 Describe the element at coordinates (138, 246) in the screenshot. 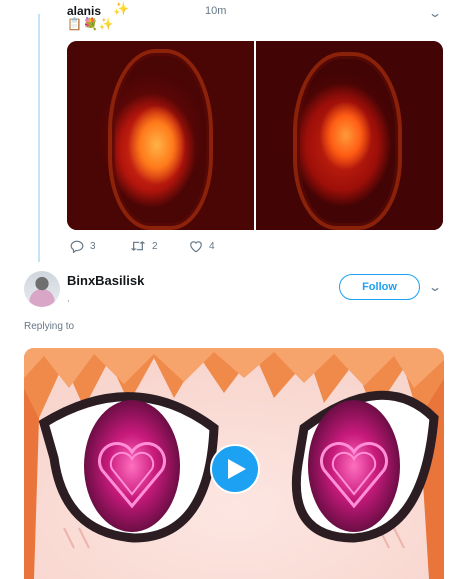

I see `retweet-icon` at that location.